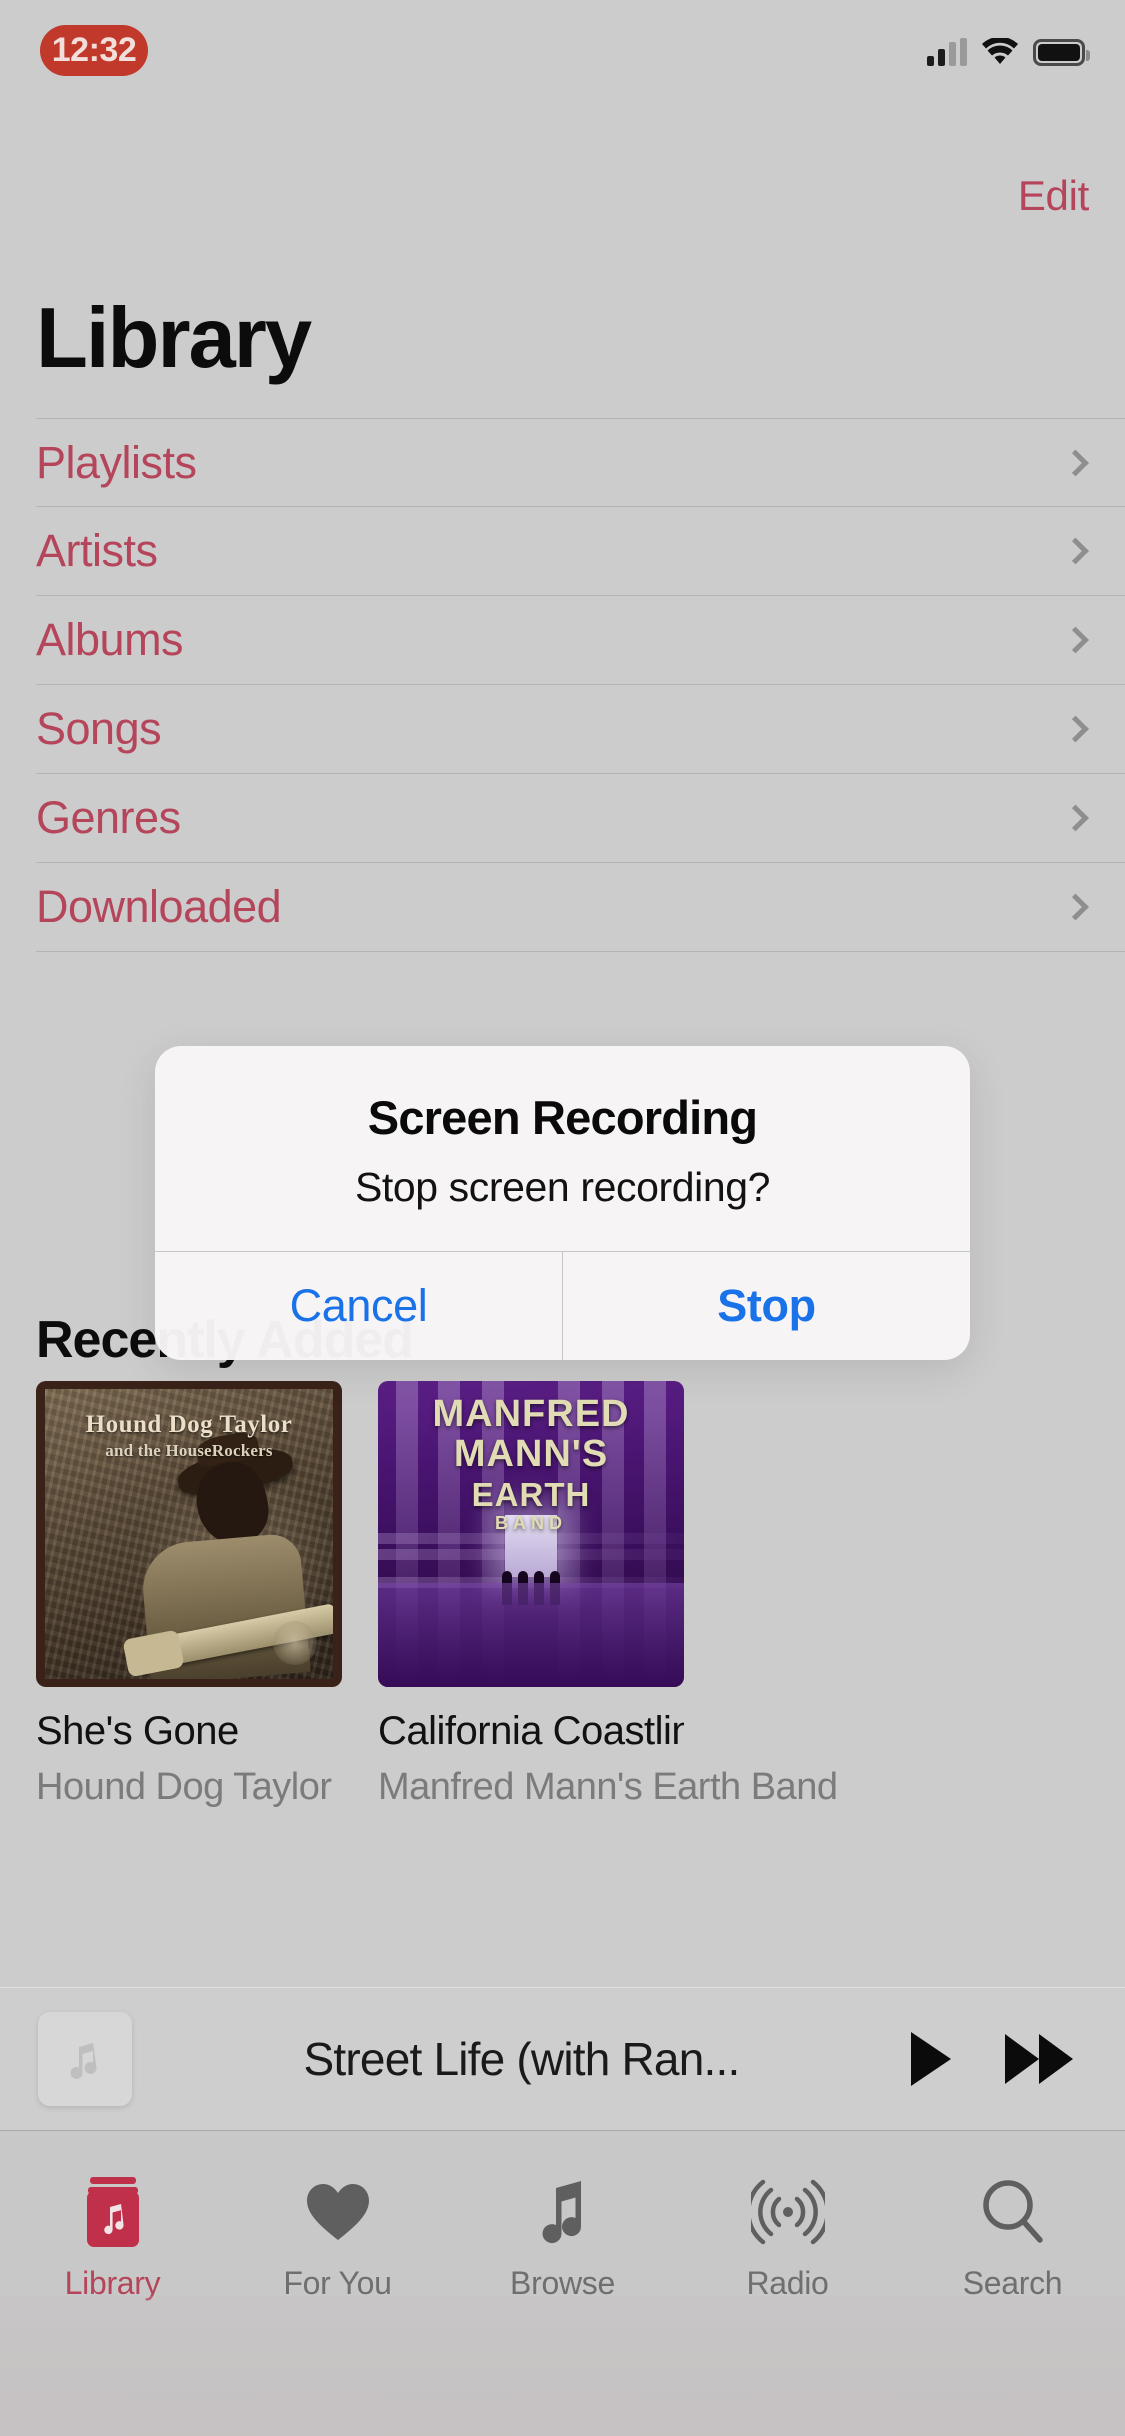  I want to click on mini-player-controls, so click(992, 2059).